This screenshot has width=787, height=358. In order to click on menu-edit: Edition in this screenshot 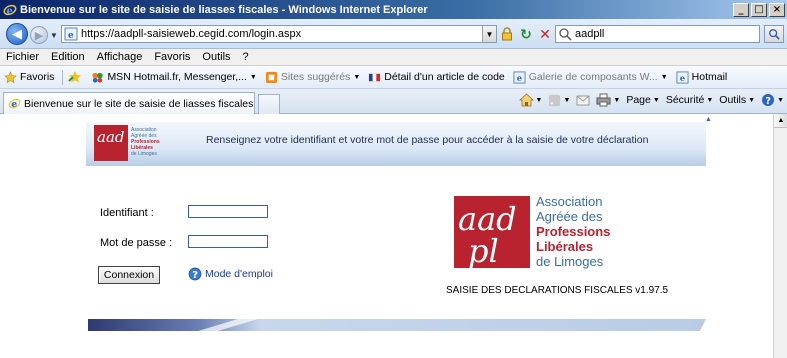, I will do `click(68, 57)`.